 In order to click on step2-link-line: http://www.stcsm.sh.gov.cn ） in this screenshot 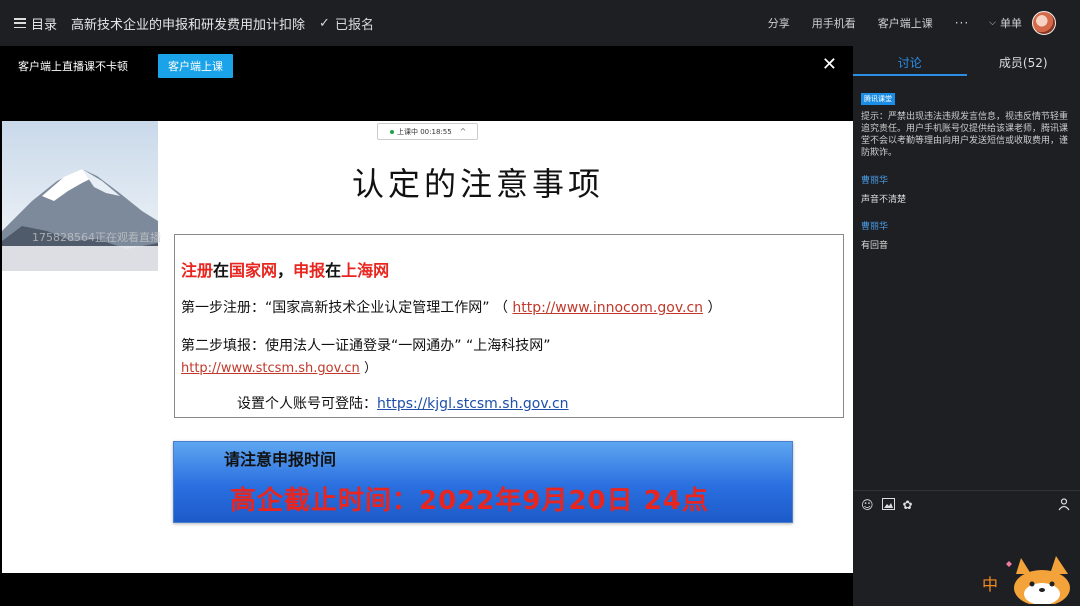, I will do `click(279, 366)`.